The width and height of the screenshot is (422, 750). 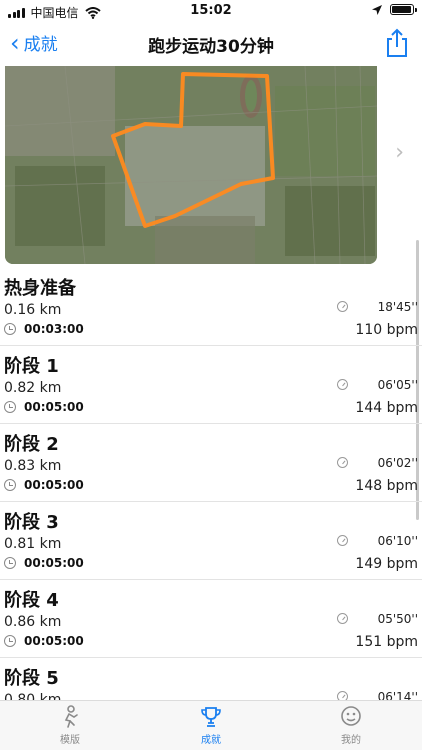 What do you see at coordinates (386, 642) in the screenshot?
I see `segment-heart-rate: 151 bpm` at bounding box center [386, 642].